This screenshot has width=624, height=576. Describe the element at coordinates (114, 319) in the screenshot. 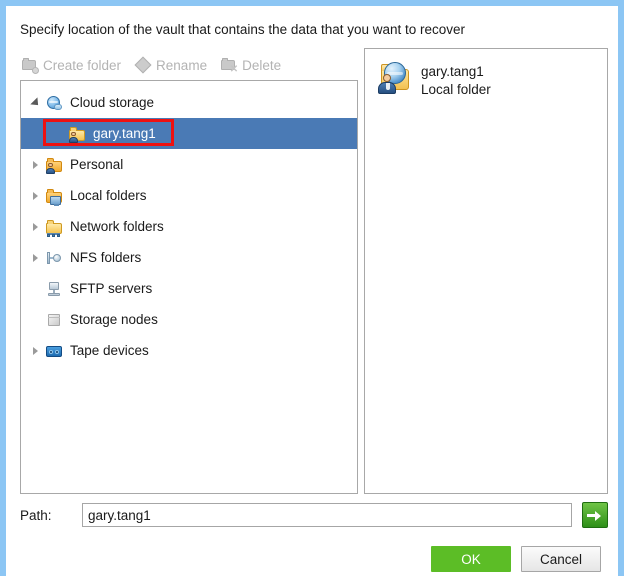

I see `tree-node-label: Storage nodes` at that location.